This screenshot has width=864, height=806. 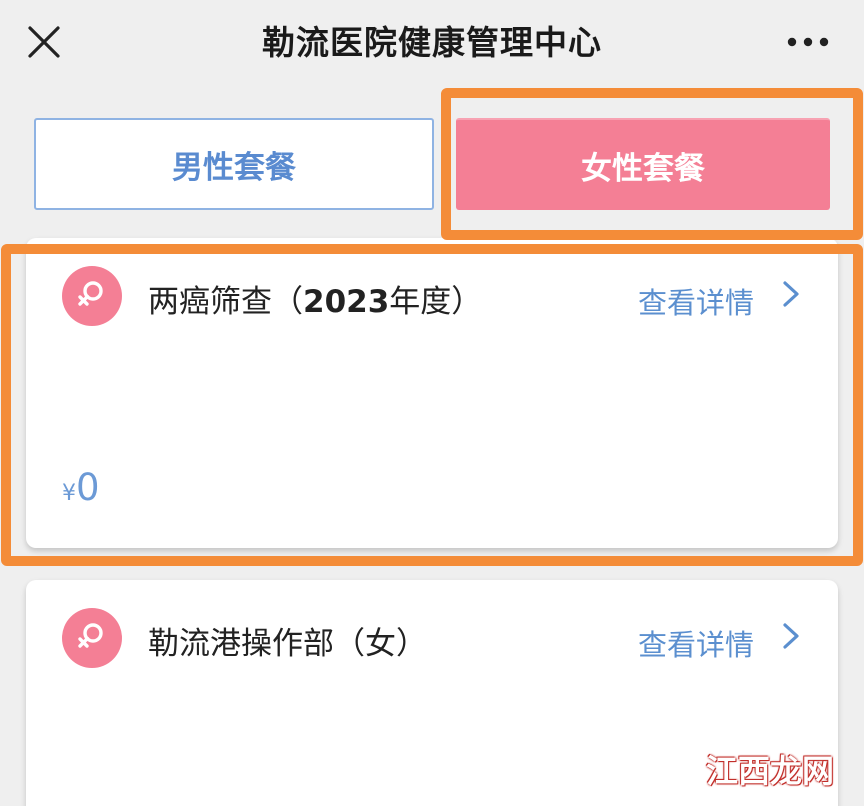 I want to click on close-icon, so click(x=44, y=42).